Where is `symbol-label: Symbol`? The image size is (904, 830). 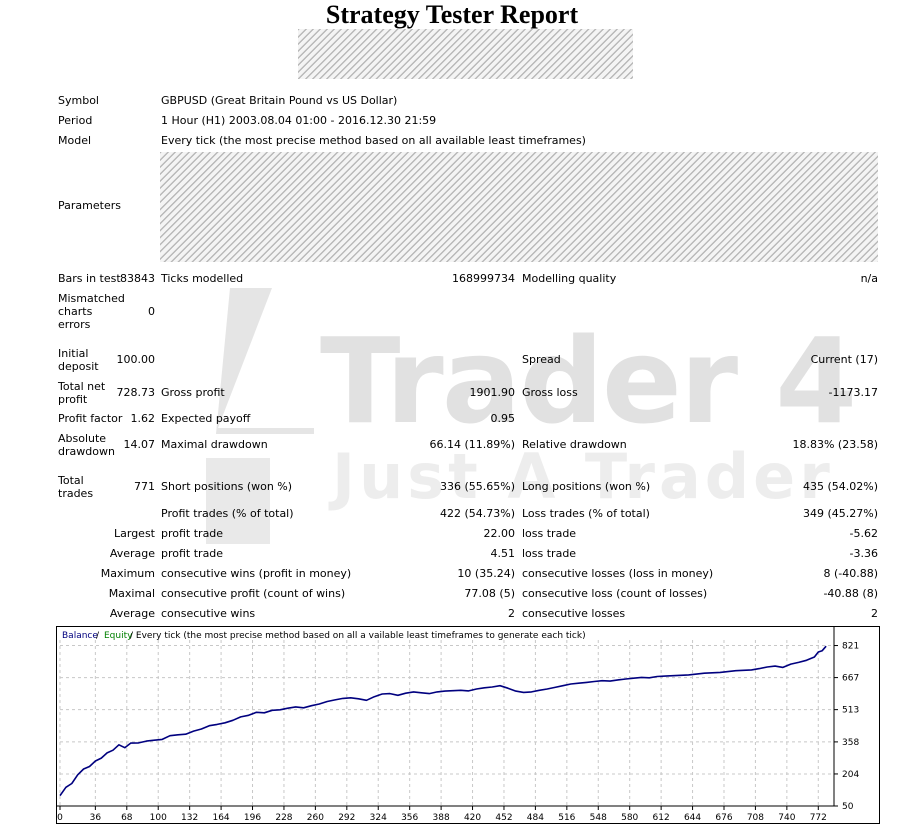 symbol-label: Symbol is located at coordinates (78, 100).